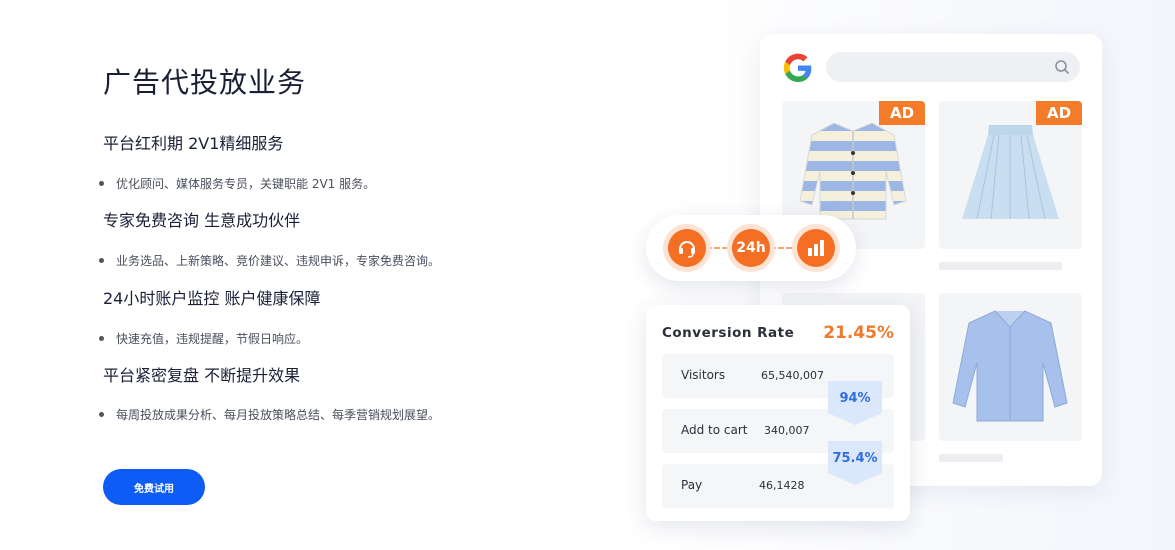 This screenshot has height=550, width=1175. What do you see at coordinates (703, 375) in the screenshot?
I see `funnel-label: Visitors` at bounding box center [703, 375].